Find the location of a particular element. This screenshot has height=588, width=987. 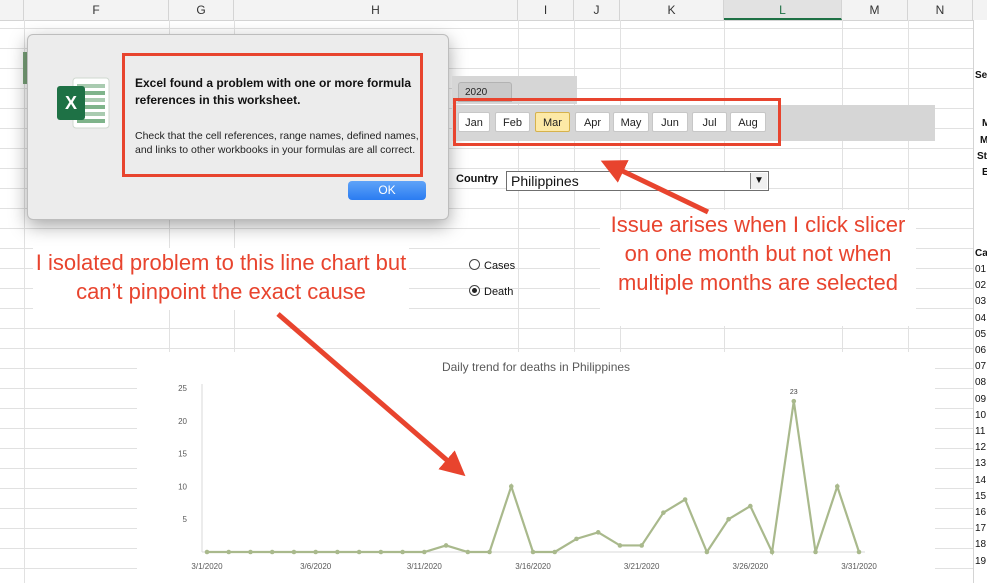

right-table-header: Ca is located at coordinates (981, 253).